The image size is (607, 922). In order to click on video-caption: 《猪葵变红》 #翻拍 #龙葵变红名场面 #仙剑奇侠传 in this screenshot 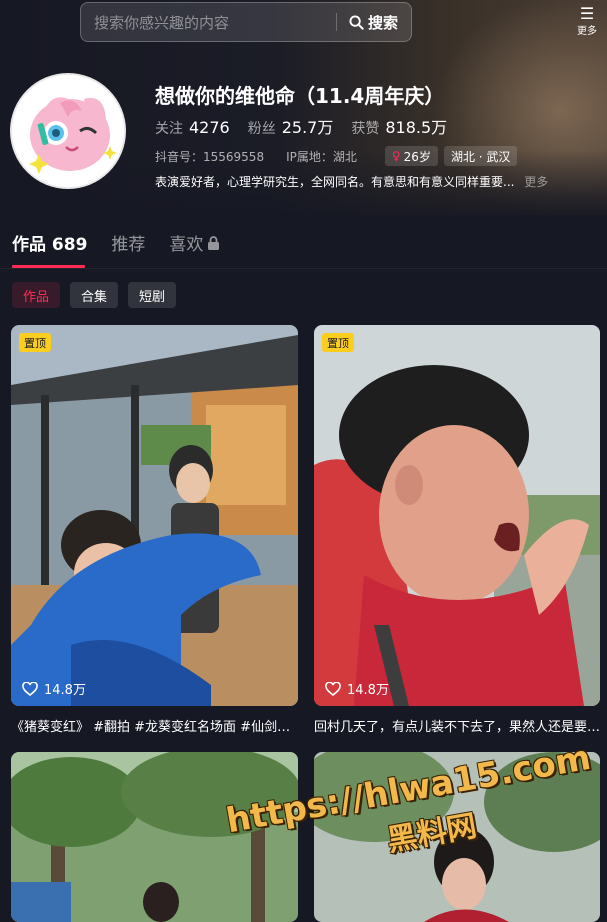, I will do `click(154, 725)`.